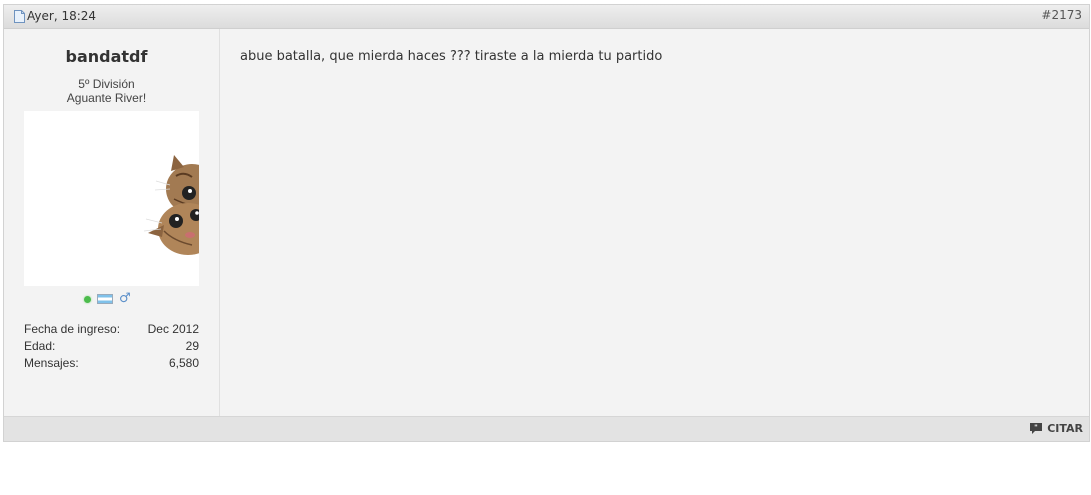 The width and height of the screenshot is (1091, 495). Describe the element at coordinates (62, 16) in the screenshot. I see `post-date-text: Ayer, 18:24` at that location.